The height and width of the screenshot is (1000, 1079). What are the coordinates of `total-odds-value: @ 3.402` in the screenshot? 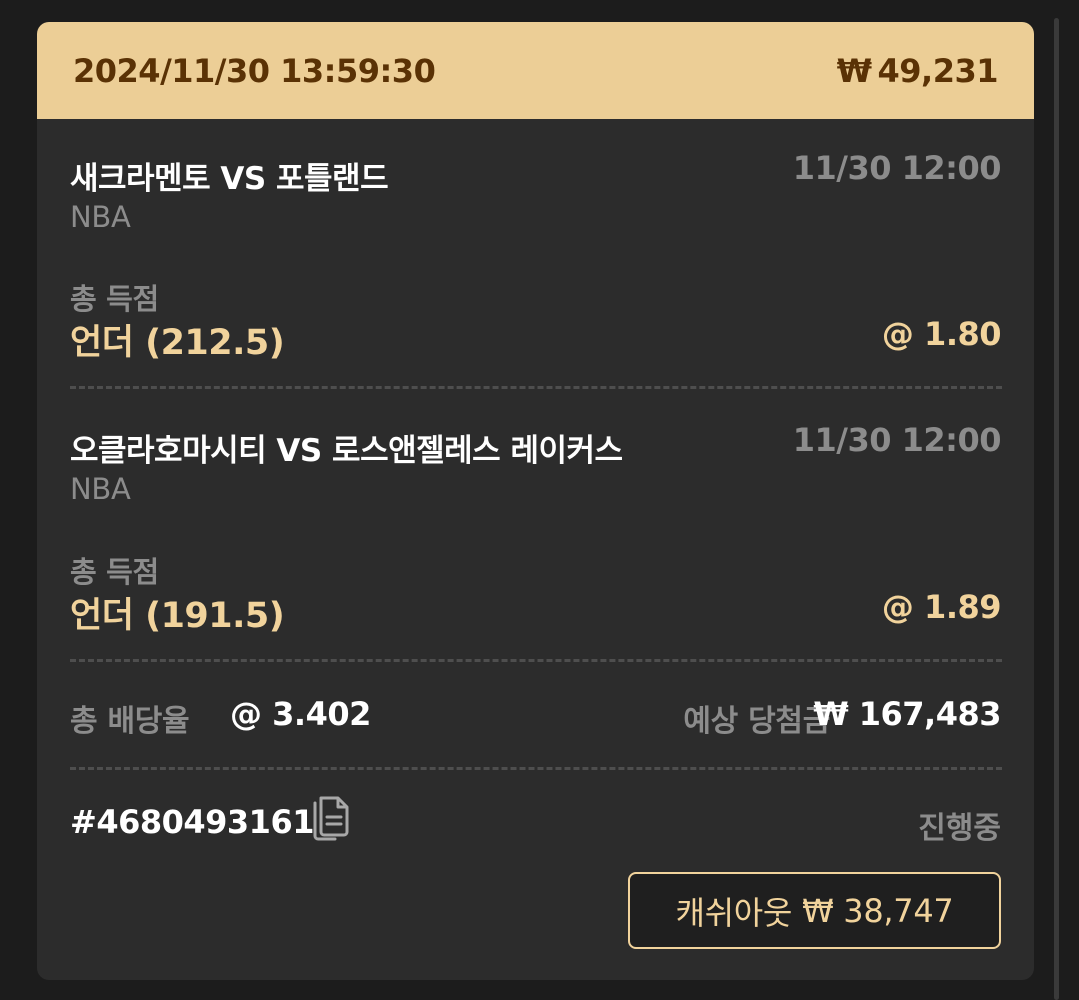 It's located at (300, 714).